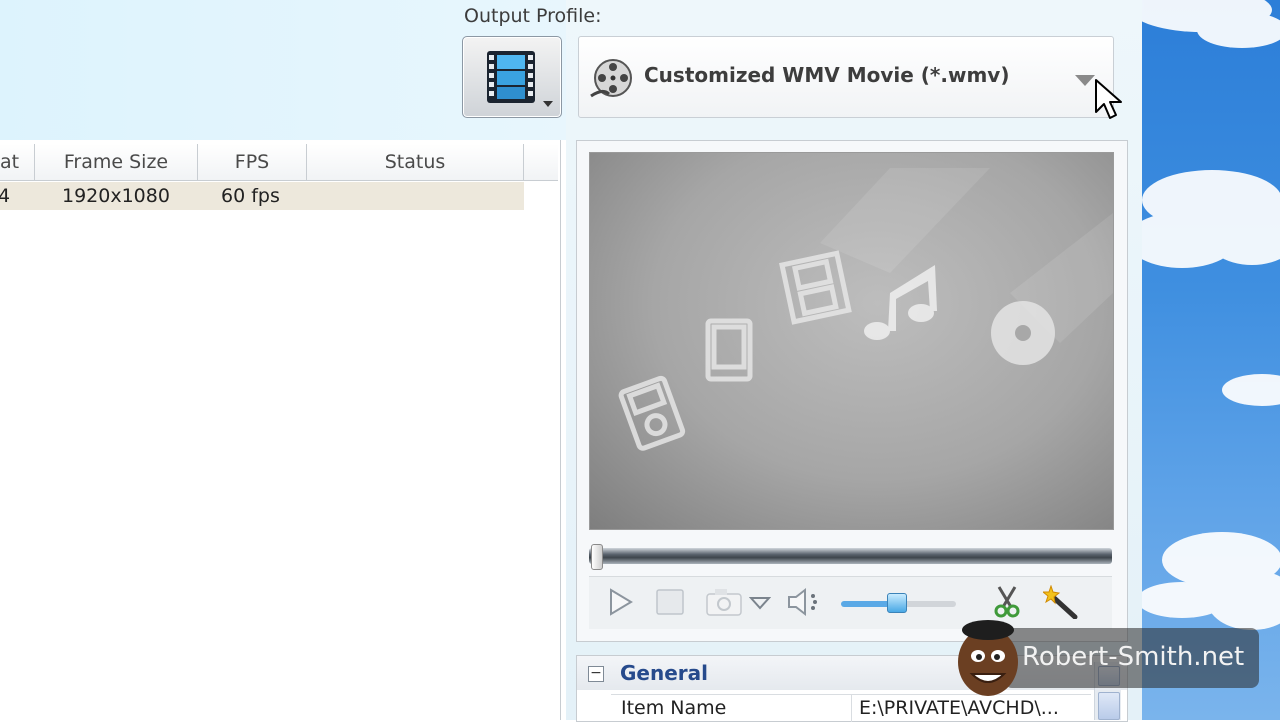  I want to click on collapse-toggle: −, so click(596, 674).